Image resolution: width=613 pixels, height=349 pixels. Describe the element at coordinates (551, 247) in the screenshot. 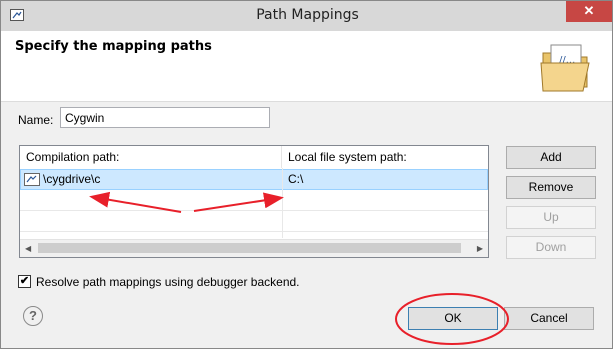

I see `down-button: Down` at that location.